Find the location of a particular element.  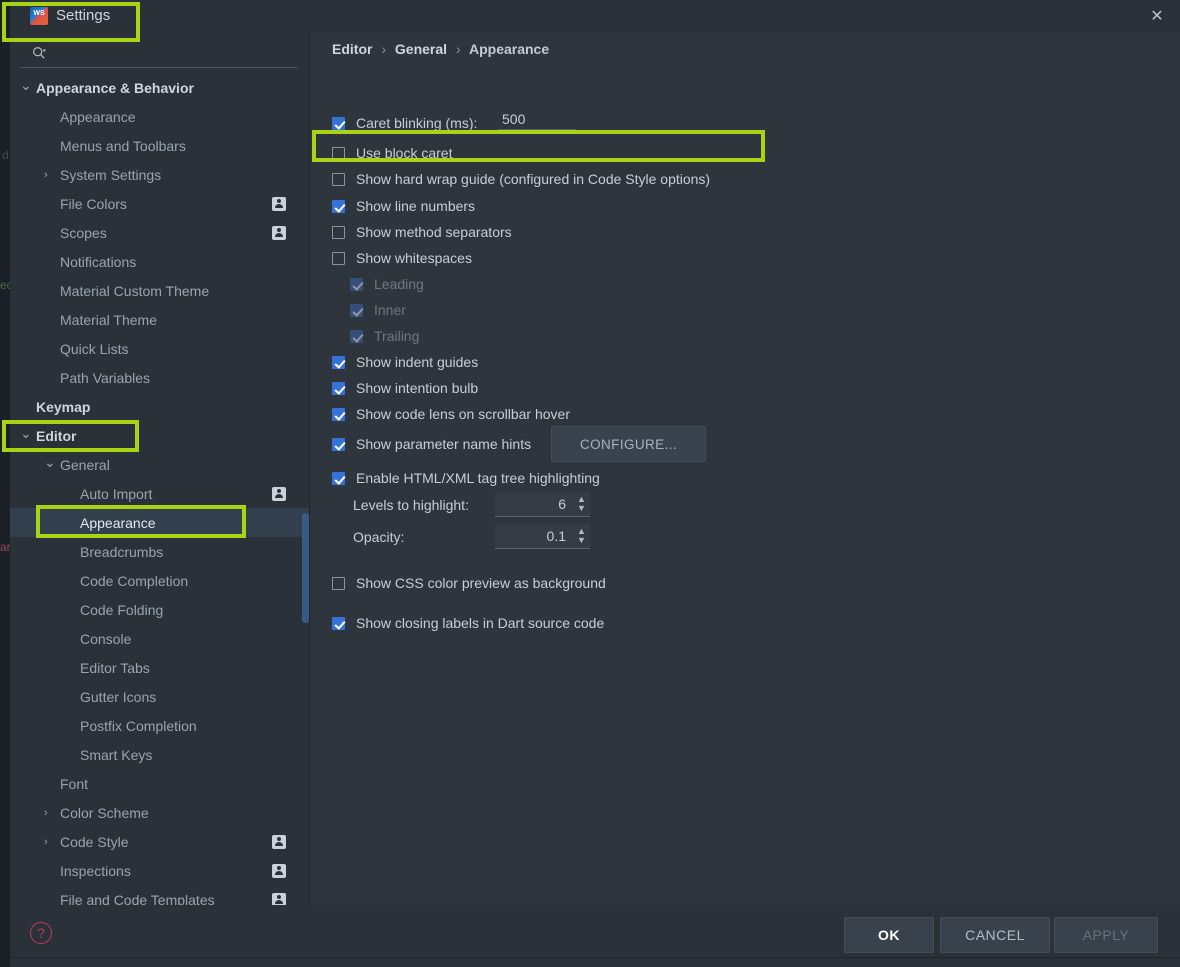

sidebar-item-label: Notifications is located at coordinates (98, 261).